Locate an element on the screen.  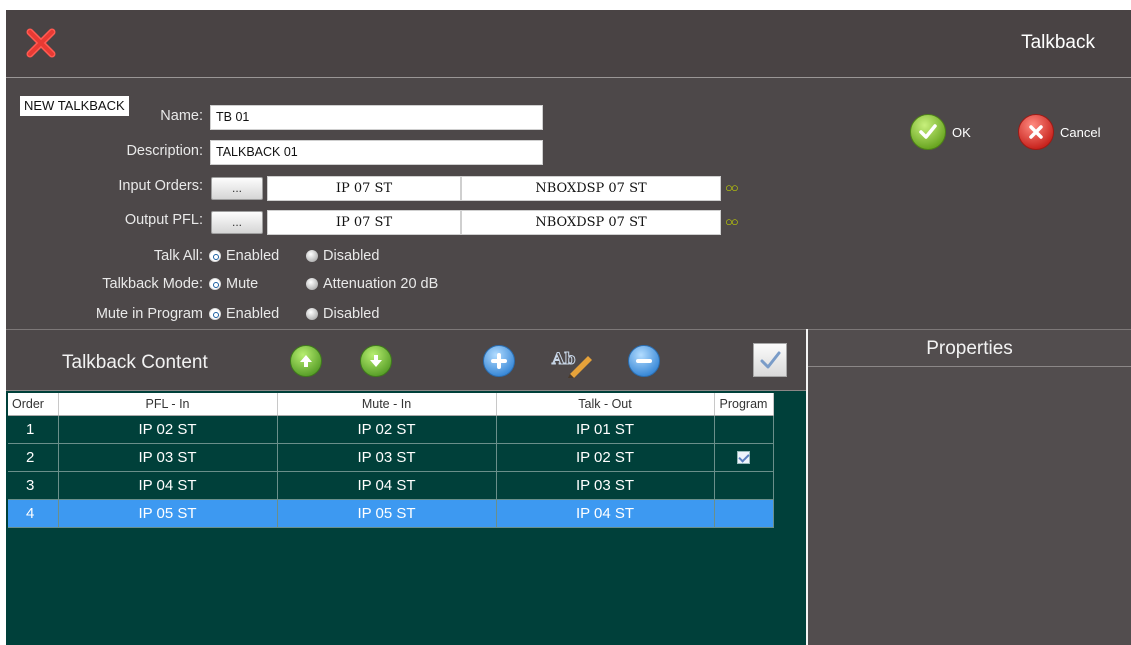
cancel-button: Cancel is located at coordinates (1059, 132).